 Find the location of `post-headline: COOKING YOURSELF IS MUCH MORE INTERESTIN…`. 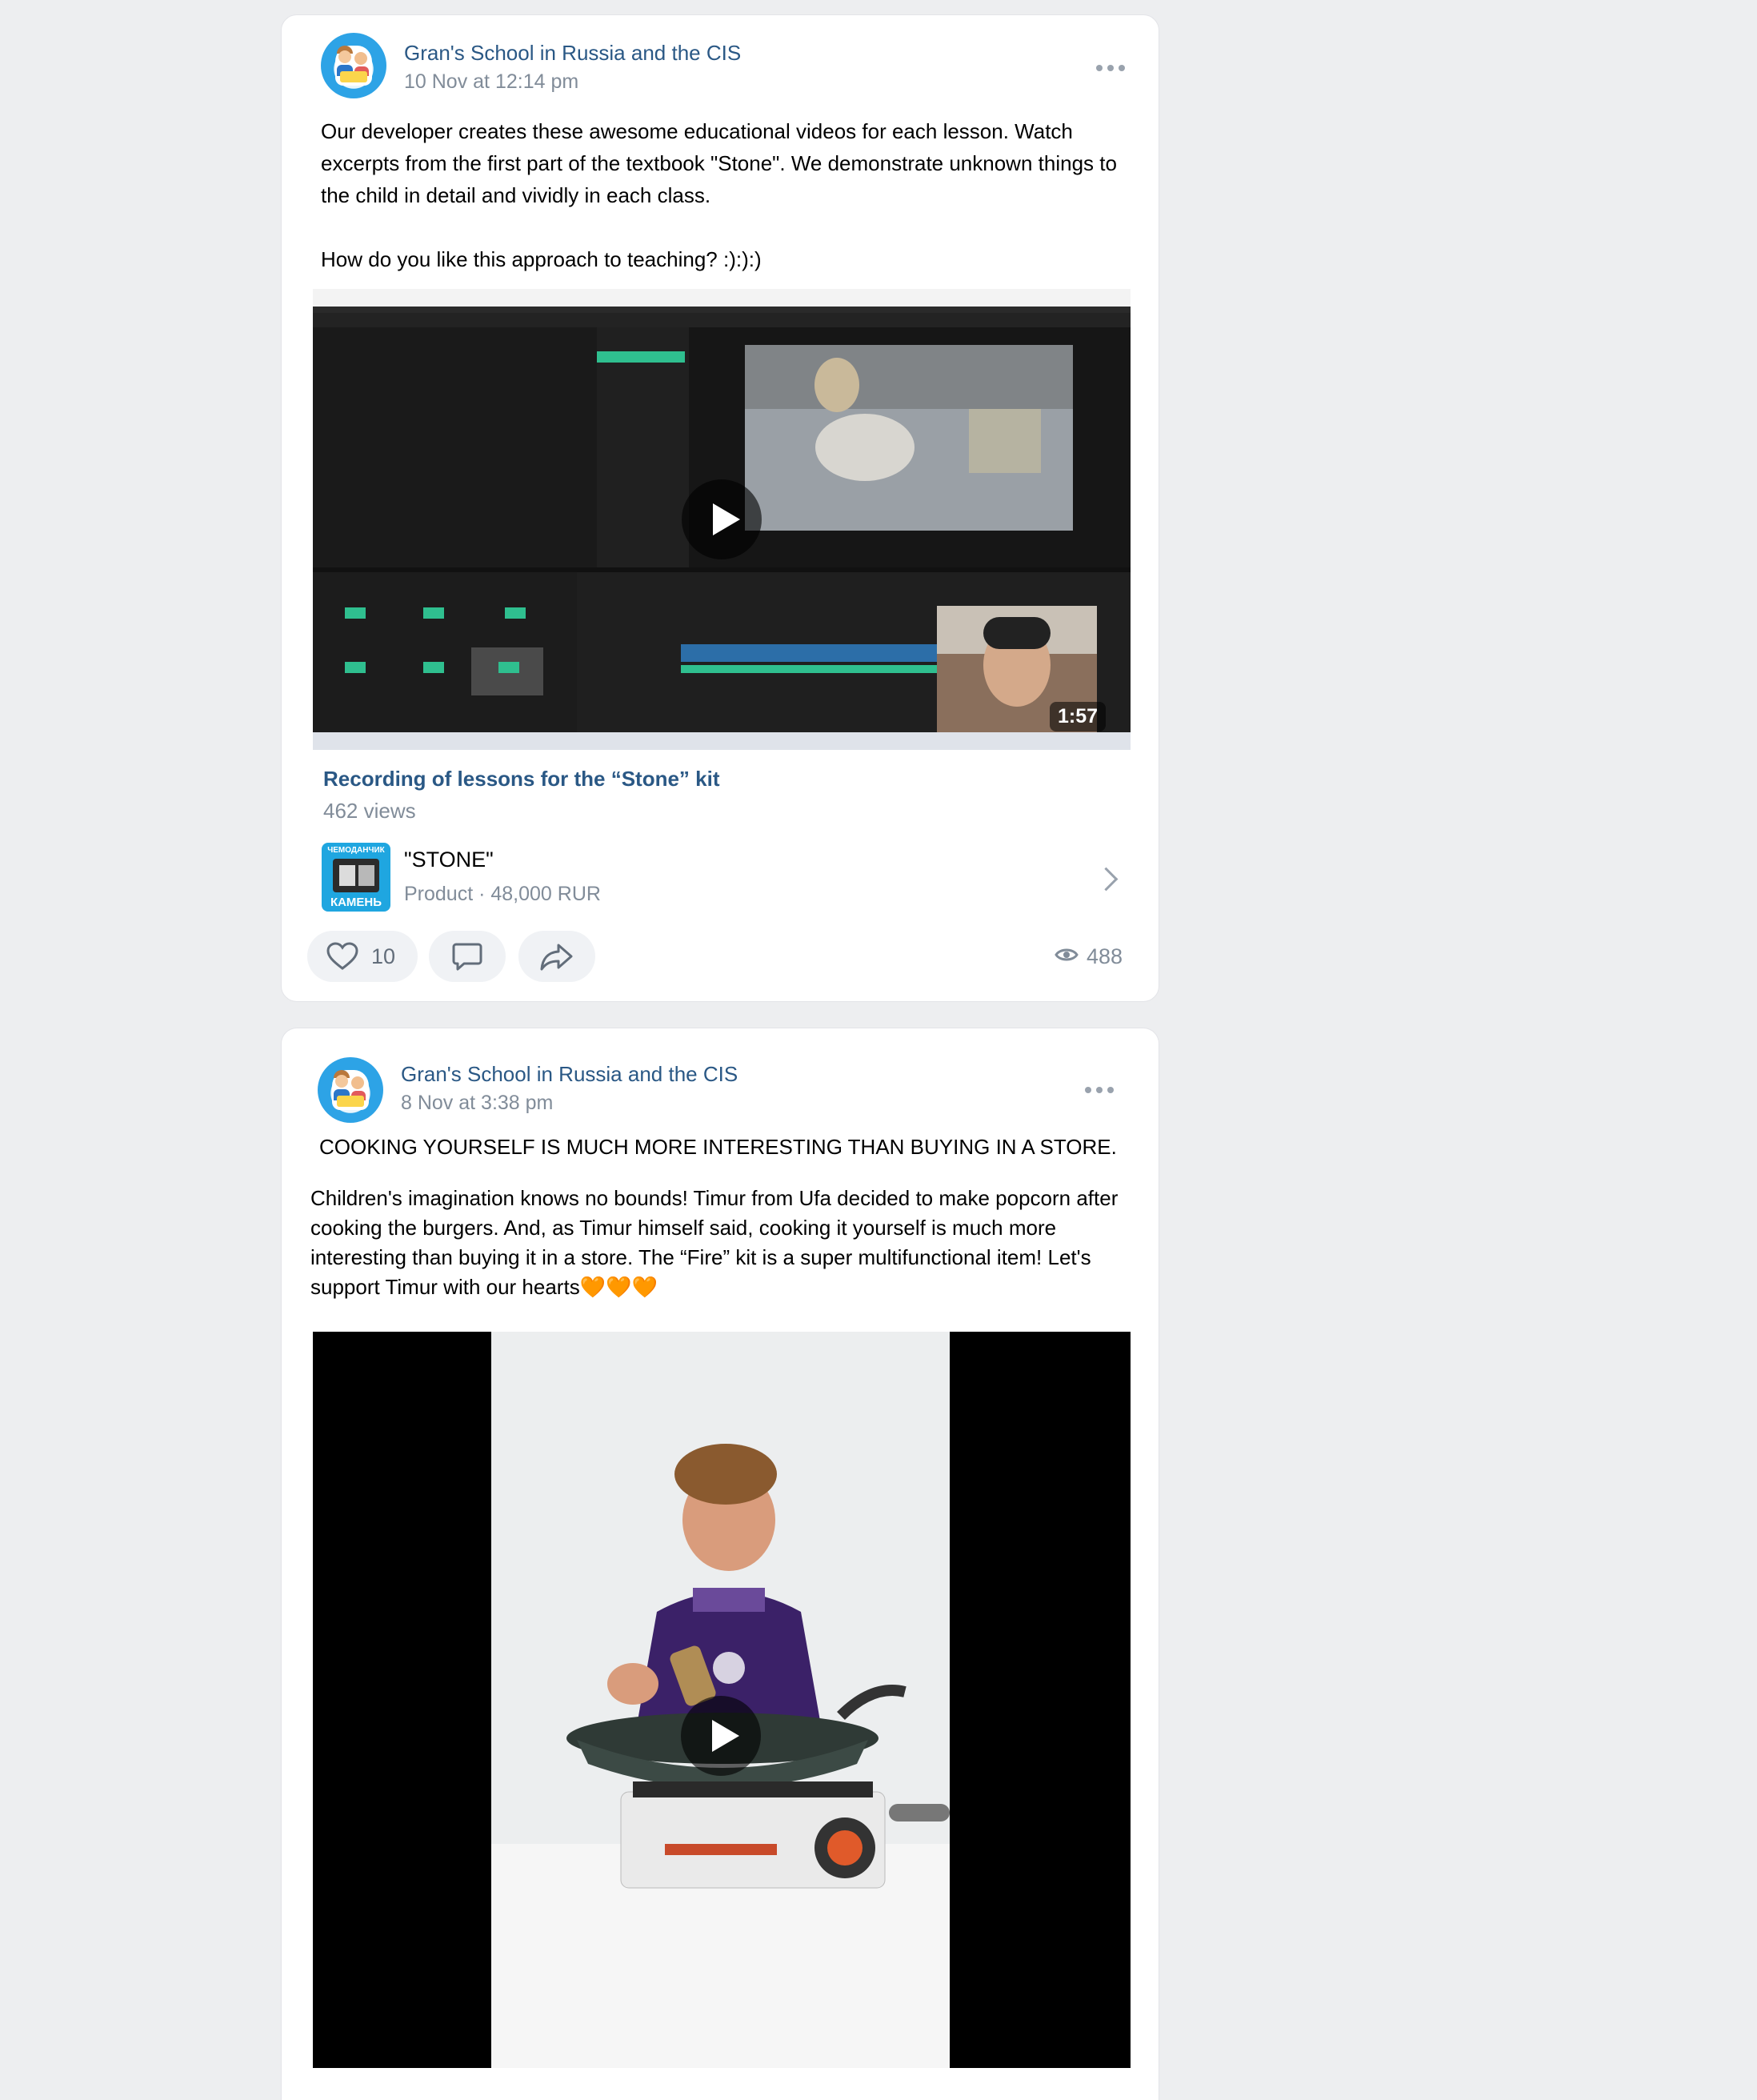

post-headline: COOKING YOURSELF IS MUCH MORE INTERESTIN… is located at coordinates (718, 1147).